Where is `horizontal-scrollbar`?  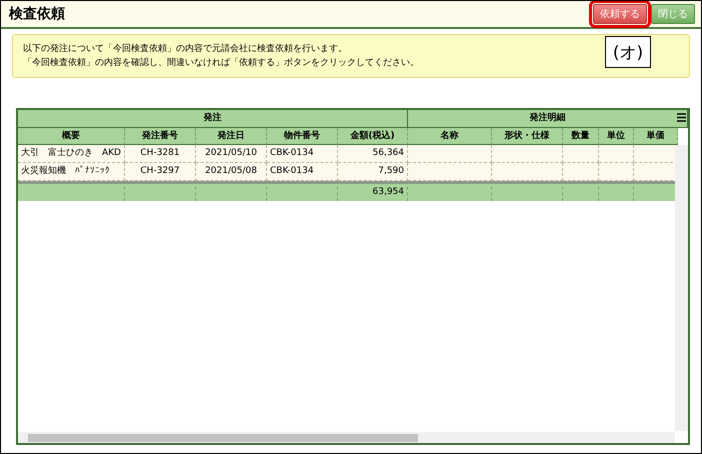 horizontal-scrollbar is located at coordinates (346, 437).